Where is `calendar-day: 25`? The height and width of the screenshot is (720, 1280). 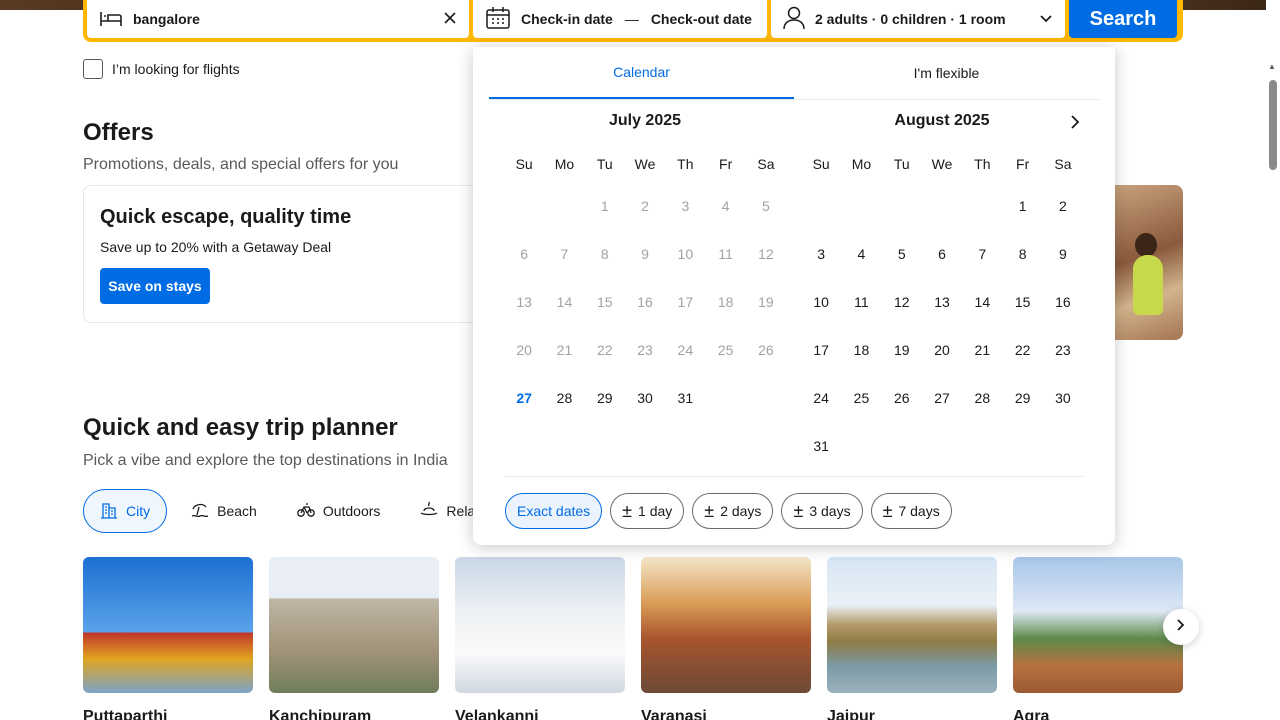 calendar-day: 25 is located at coordinates (861, 398).